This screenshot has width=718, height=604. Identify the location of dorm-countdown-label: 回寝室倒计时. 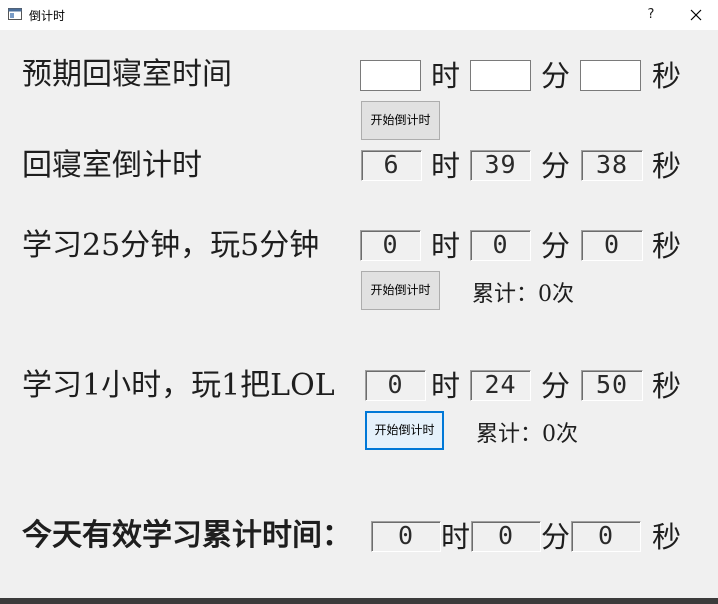
(112, 165).